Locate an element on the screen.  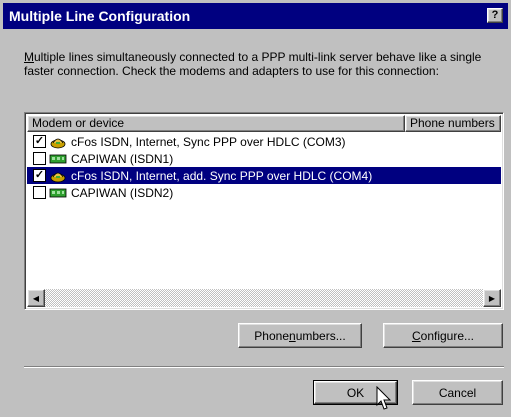
column-header-device: Modem or device is located at coordinates (216, 123).